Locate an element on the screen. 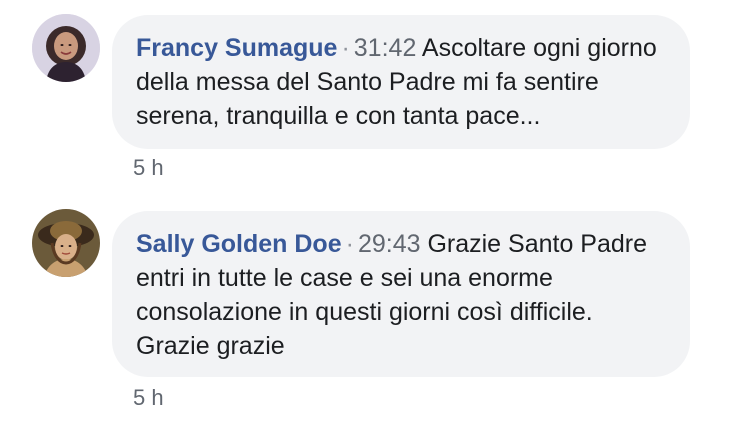 The image size is (750, 422). video-timestamp-link: 31:42 is located at coordinates (385, 48).